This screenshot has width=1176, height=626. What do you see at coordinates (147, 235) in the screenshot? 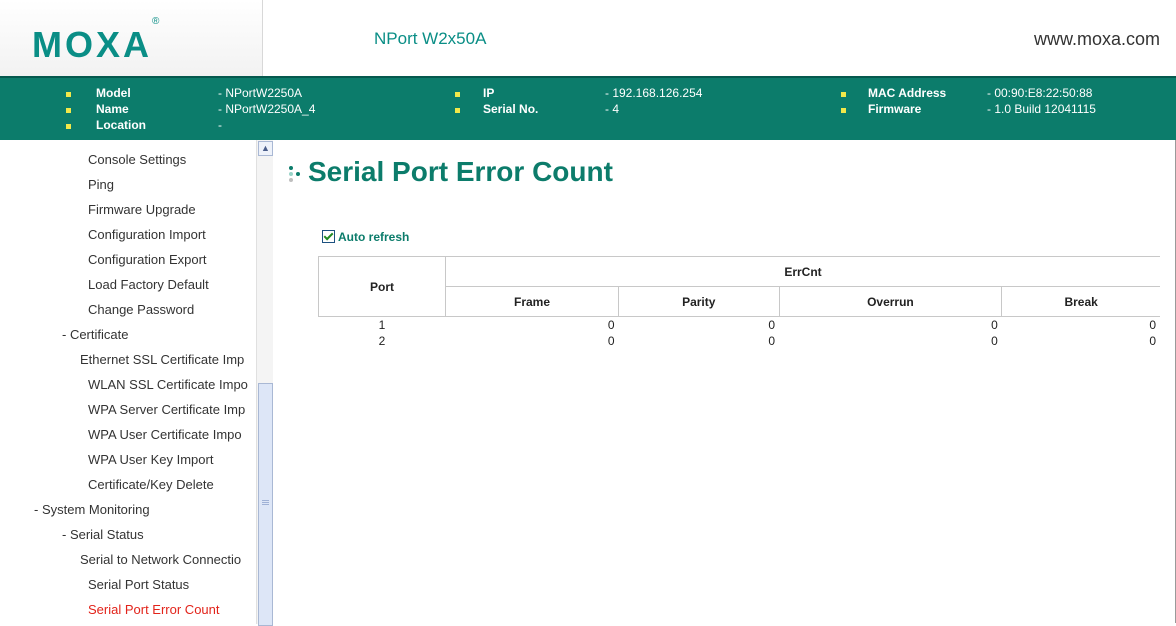
I see `nav-configuration-import: Configuration Import` at bounding box center [147, 235].